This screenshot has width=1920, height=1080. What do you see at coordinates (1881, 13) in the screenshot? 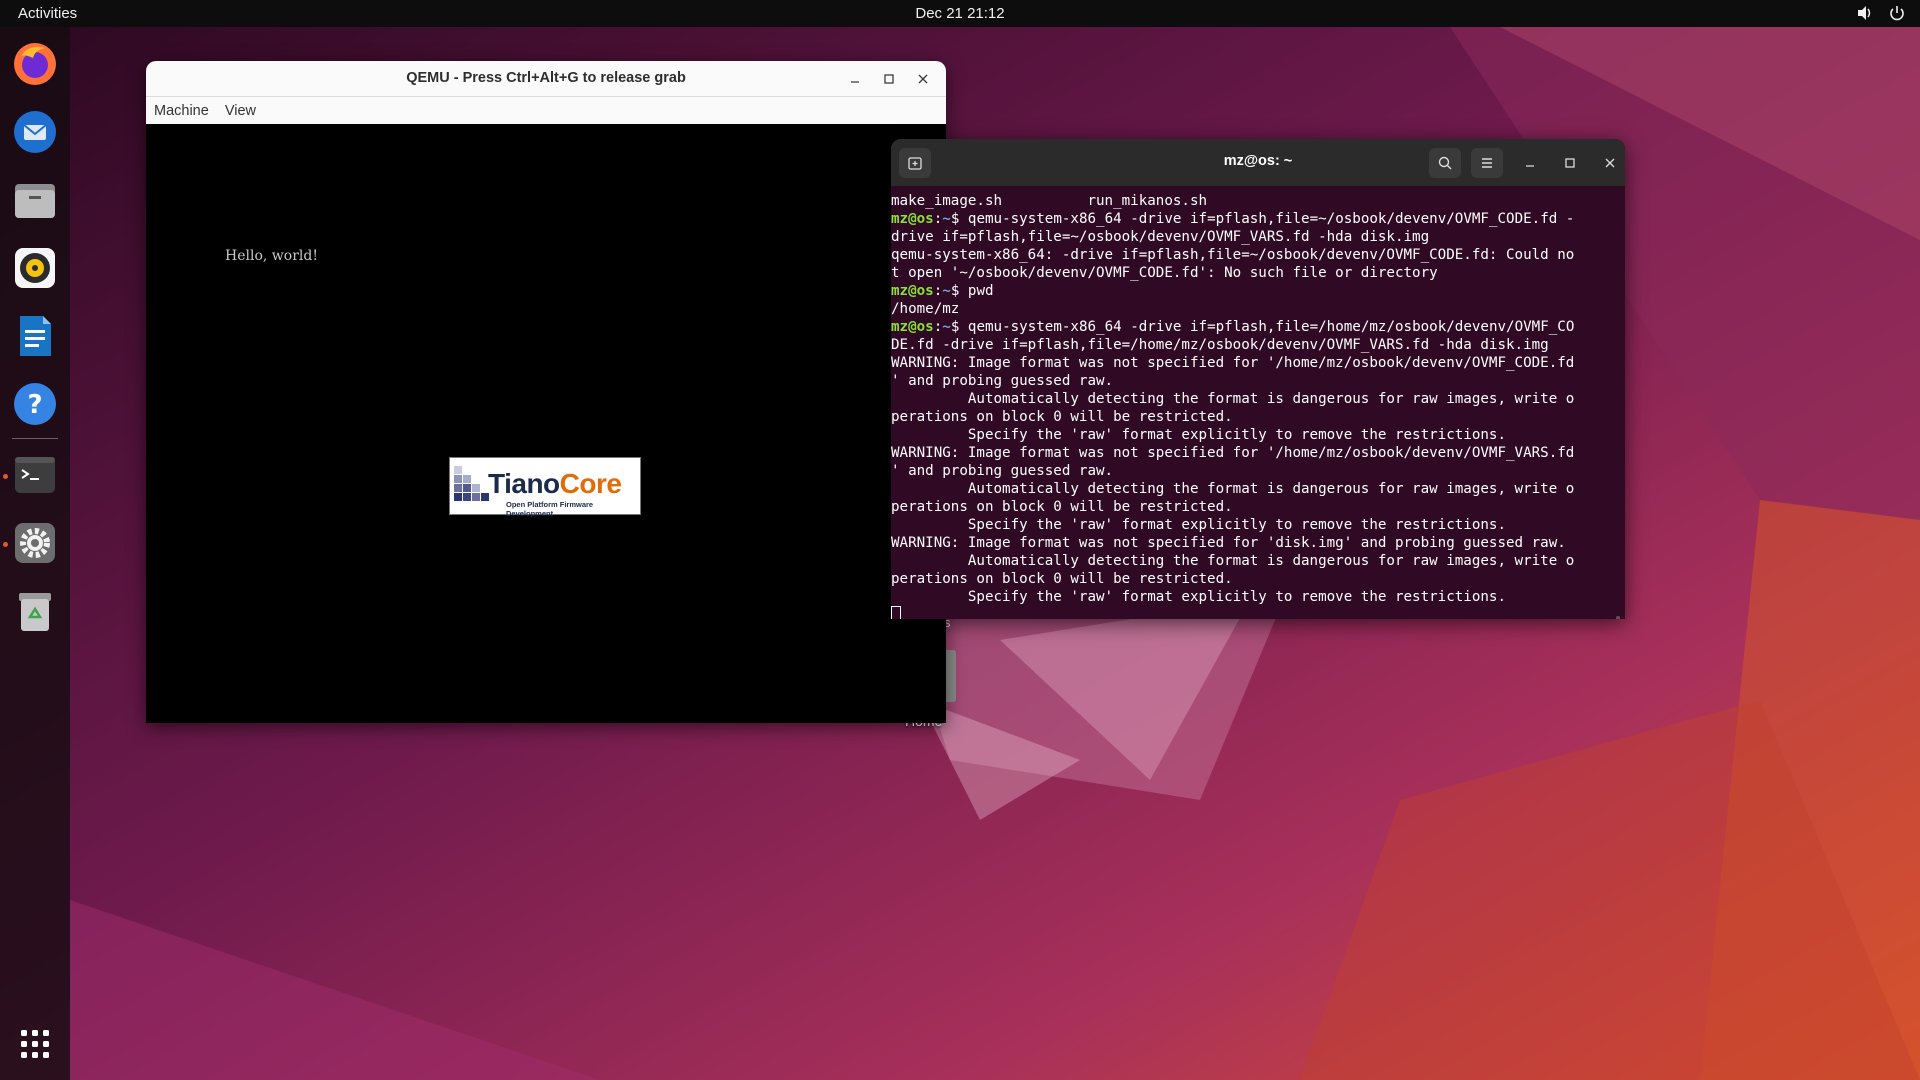
I see `system-tray` at bounding box center [1881, 13].